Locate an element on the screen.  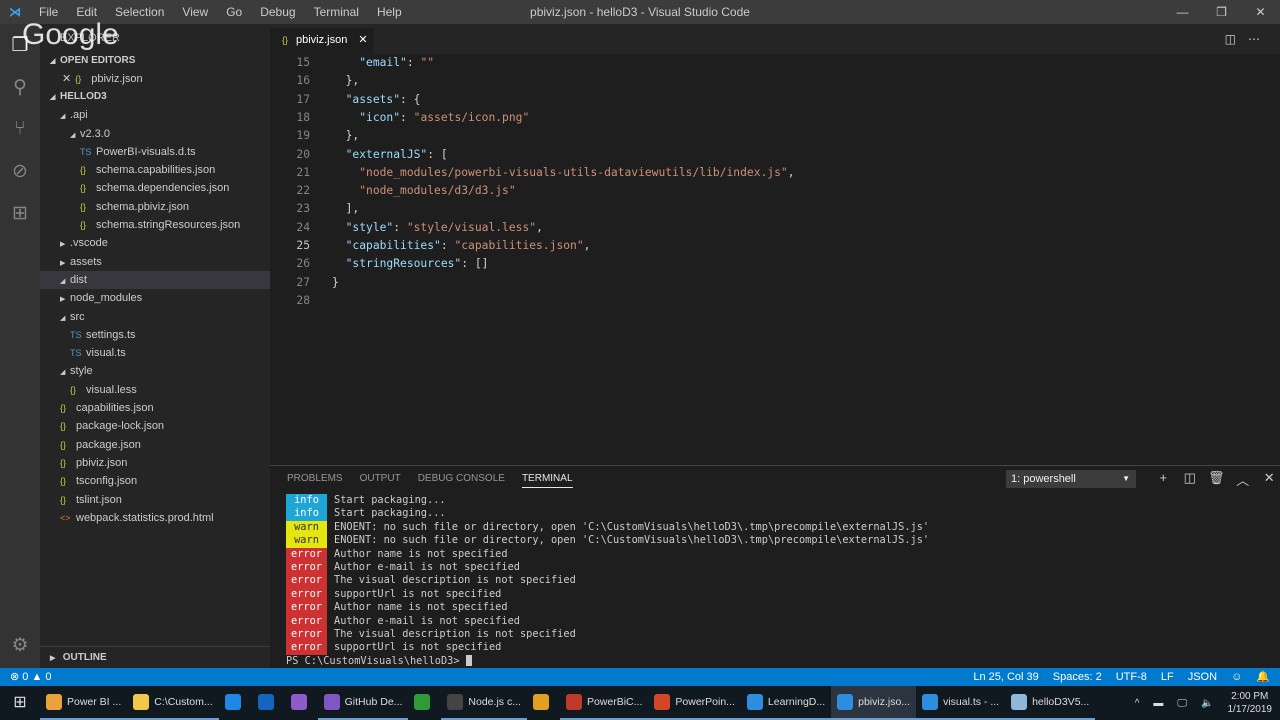
battery-icon: ▬ is located at coordinates (1158, 703).